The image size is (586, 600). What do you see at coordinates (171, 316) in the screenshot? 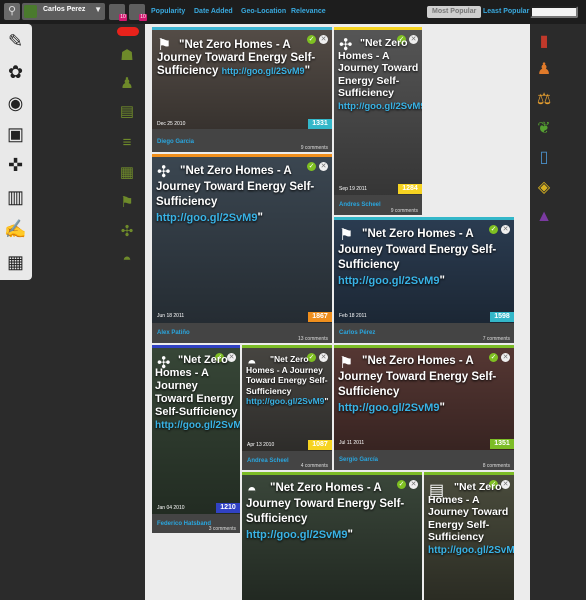
I see `card-date: Jun 18 2011` at bounding box center [171, 316].